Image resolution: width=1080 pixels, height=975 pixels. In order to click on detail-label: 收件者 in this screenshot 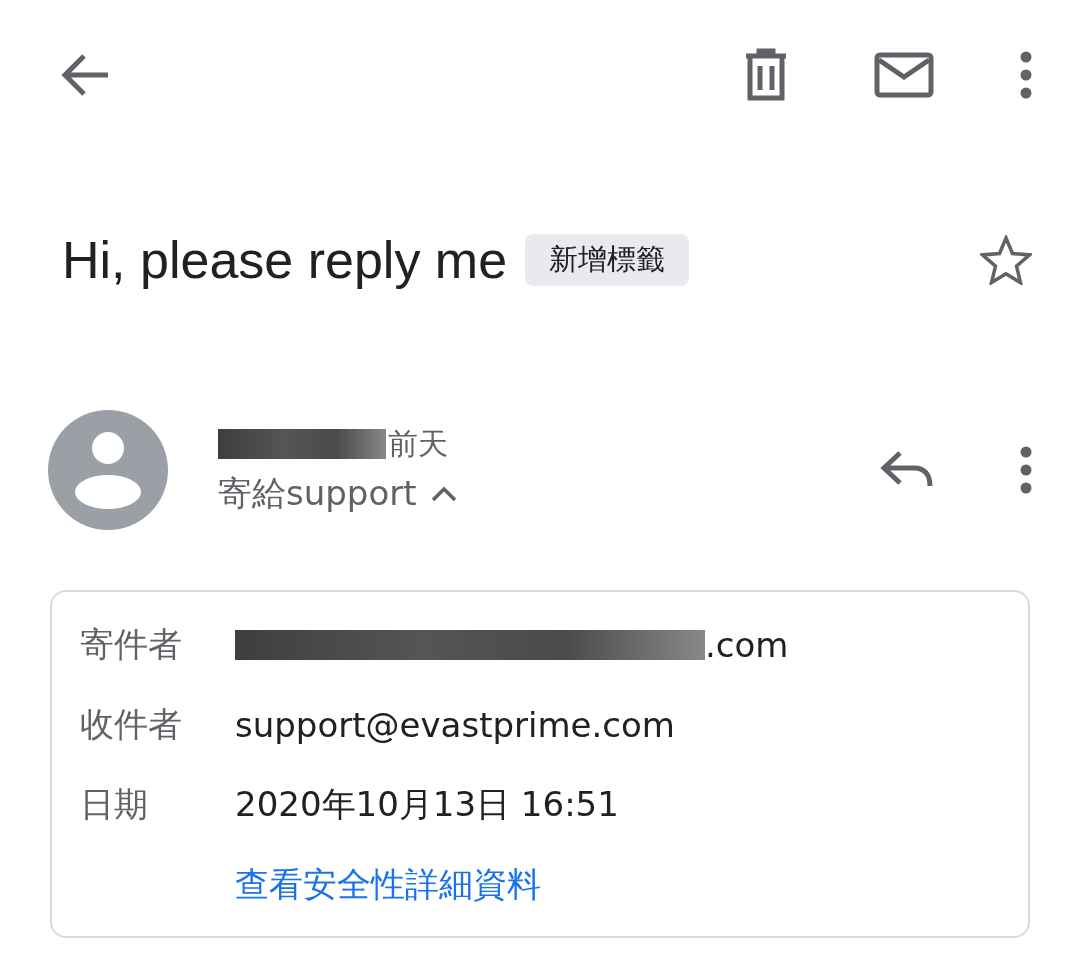, I will do `click(131, 724)`.